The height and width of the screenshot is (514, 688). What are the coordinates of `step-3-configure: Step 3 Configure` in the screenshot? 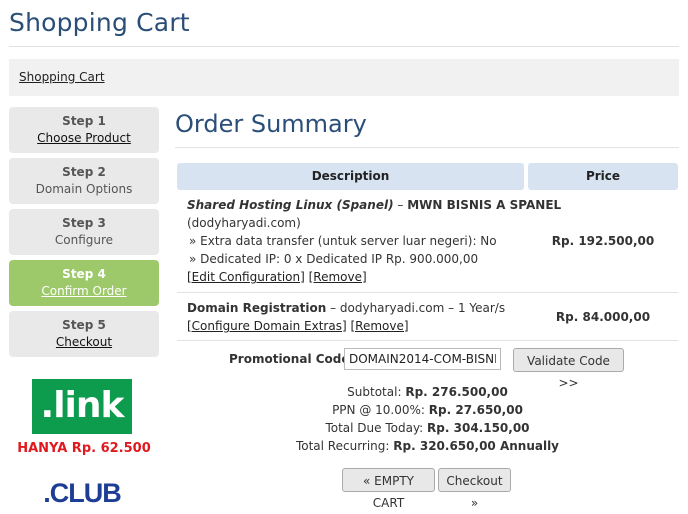 It's located at (84, 232).